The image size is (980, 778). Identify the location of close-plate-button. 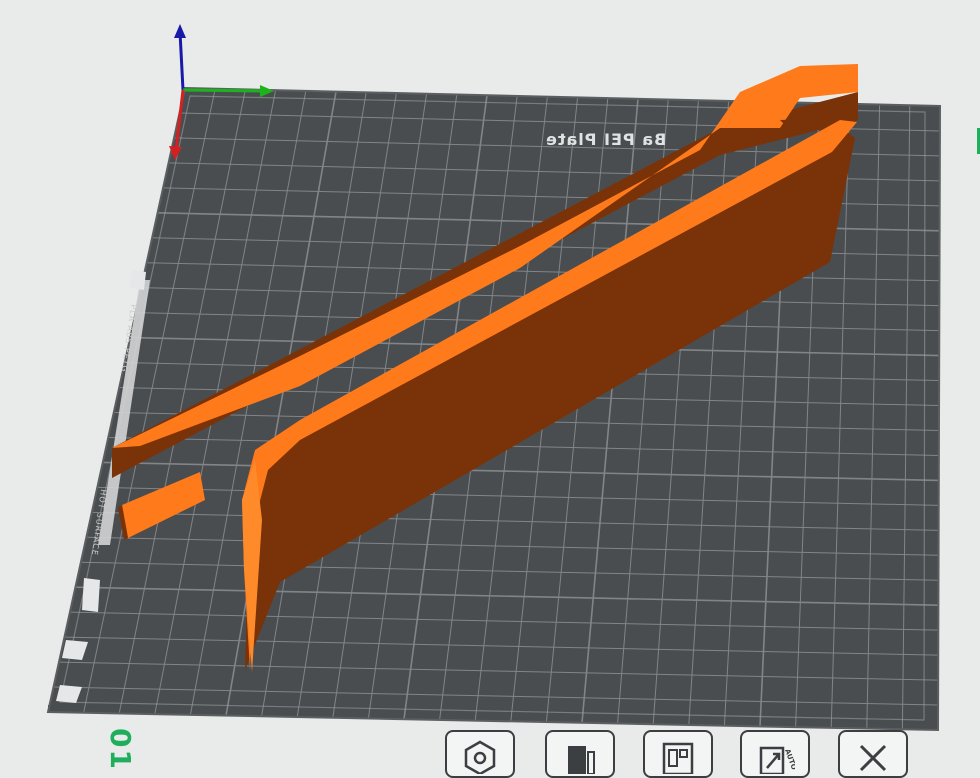
(873, 754).